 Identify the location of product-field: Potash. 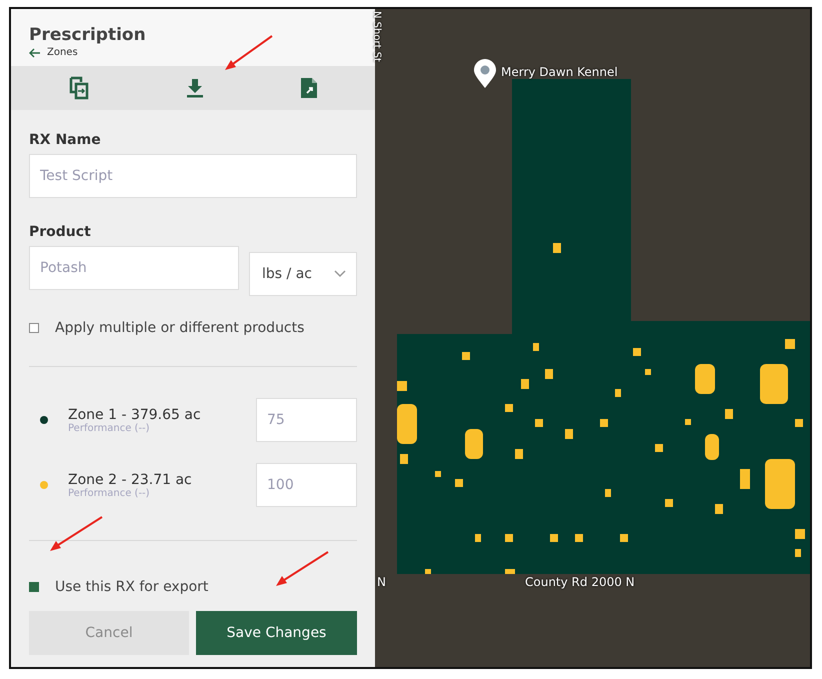
(134, 268).